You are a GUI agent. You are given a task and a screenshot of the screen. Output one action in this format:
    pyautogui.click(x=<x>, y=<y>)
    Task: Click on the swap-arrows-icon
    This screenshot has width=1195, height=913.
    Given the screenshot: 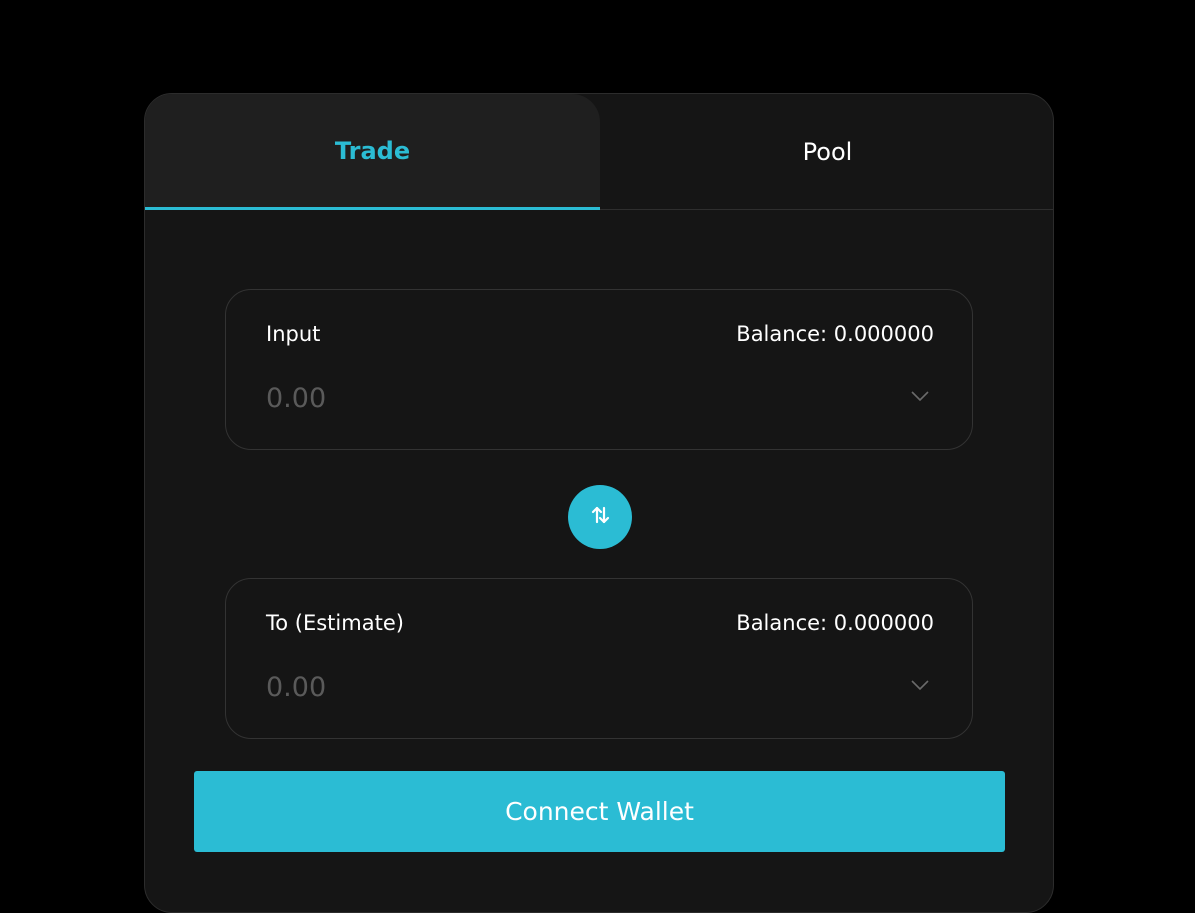 What is the action you would take?
    pyautogui.click(x=600, y=517)
    